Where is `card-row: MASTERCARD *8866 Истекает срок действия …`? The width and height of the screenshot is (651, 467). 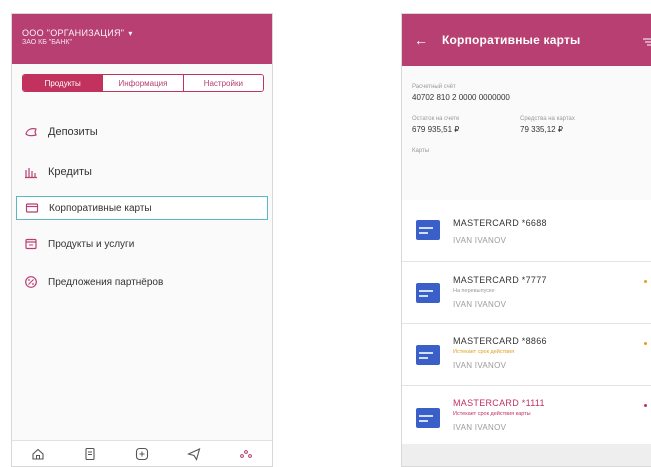 card-row: MASTERCARD *8866 Истекает срок действия … is located at coordinates (526, 355).